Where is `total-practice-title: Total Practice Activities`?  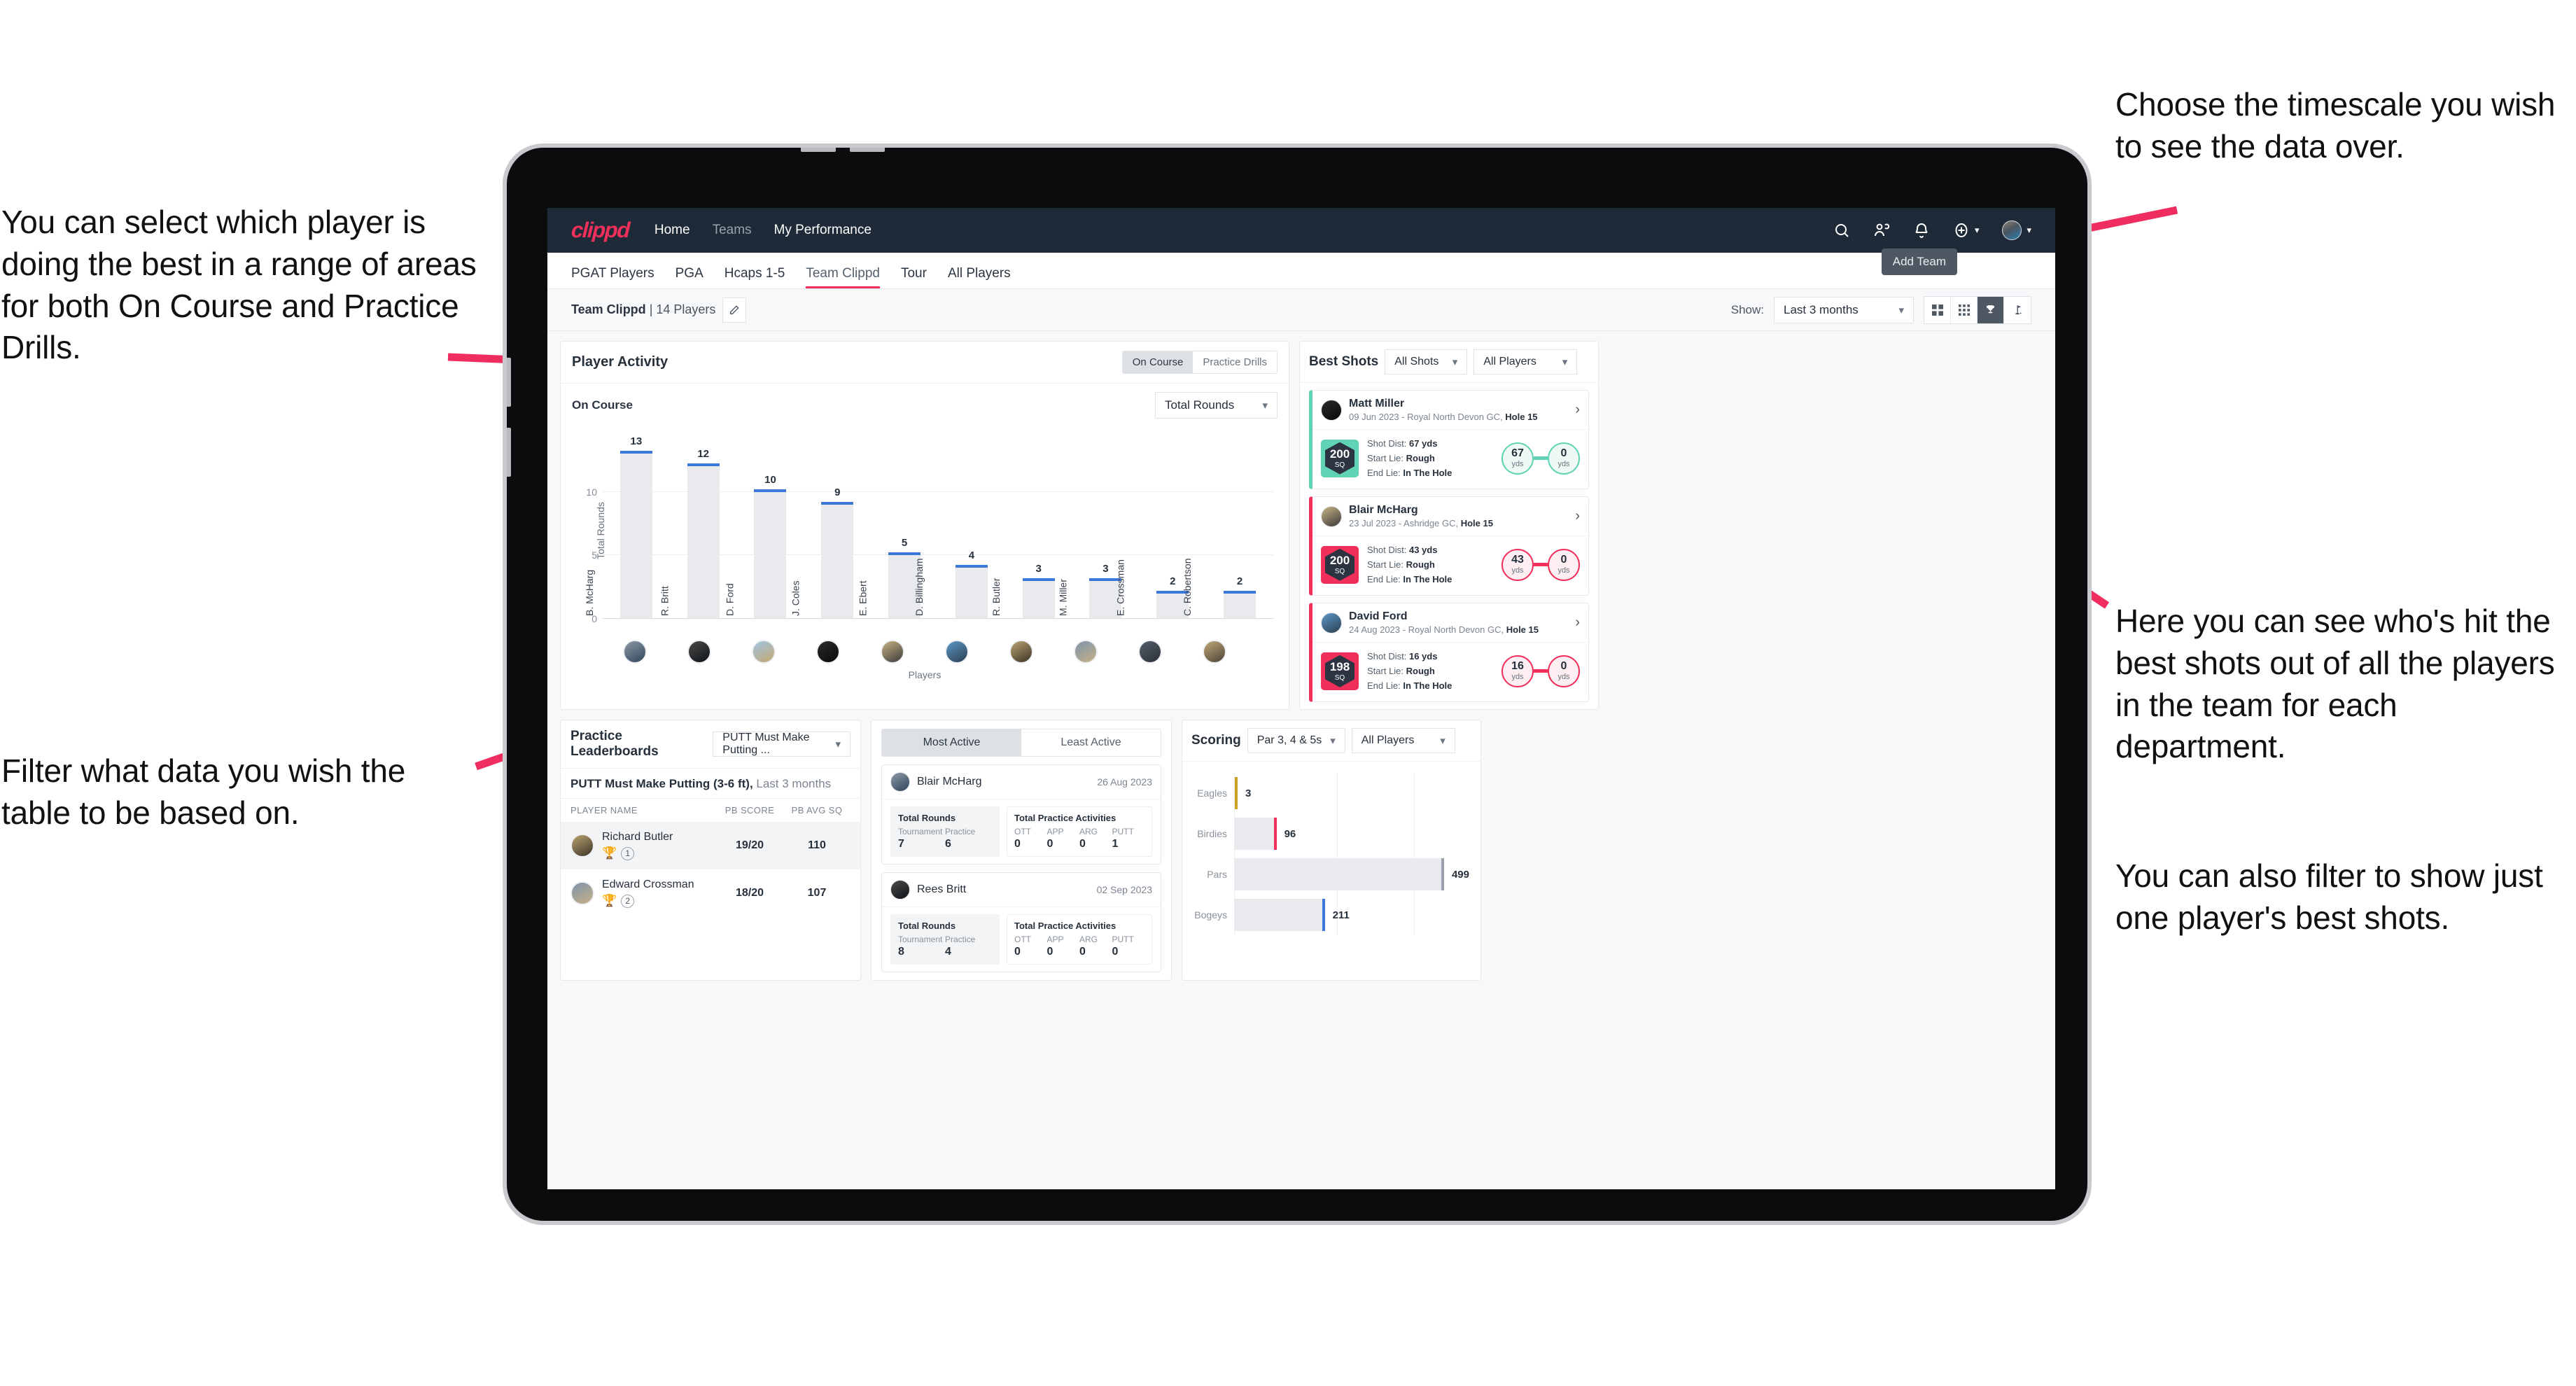 total-practice-title: Total Practice Activities is located at coordinates (1065, 818).